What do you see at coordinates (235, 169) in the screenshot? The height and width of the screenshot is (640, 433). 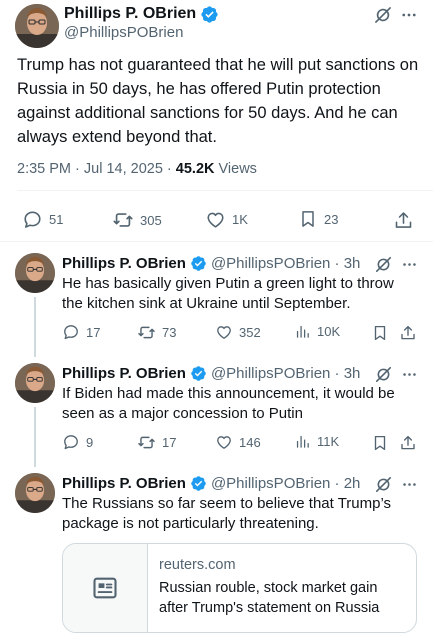 I see `views-label: Views` at bounding box center [235, 169].